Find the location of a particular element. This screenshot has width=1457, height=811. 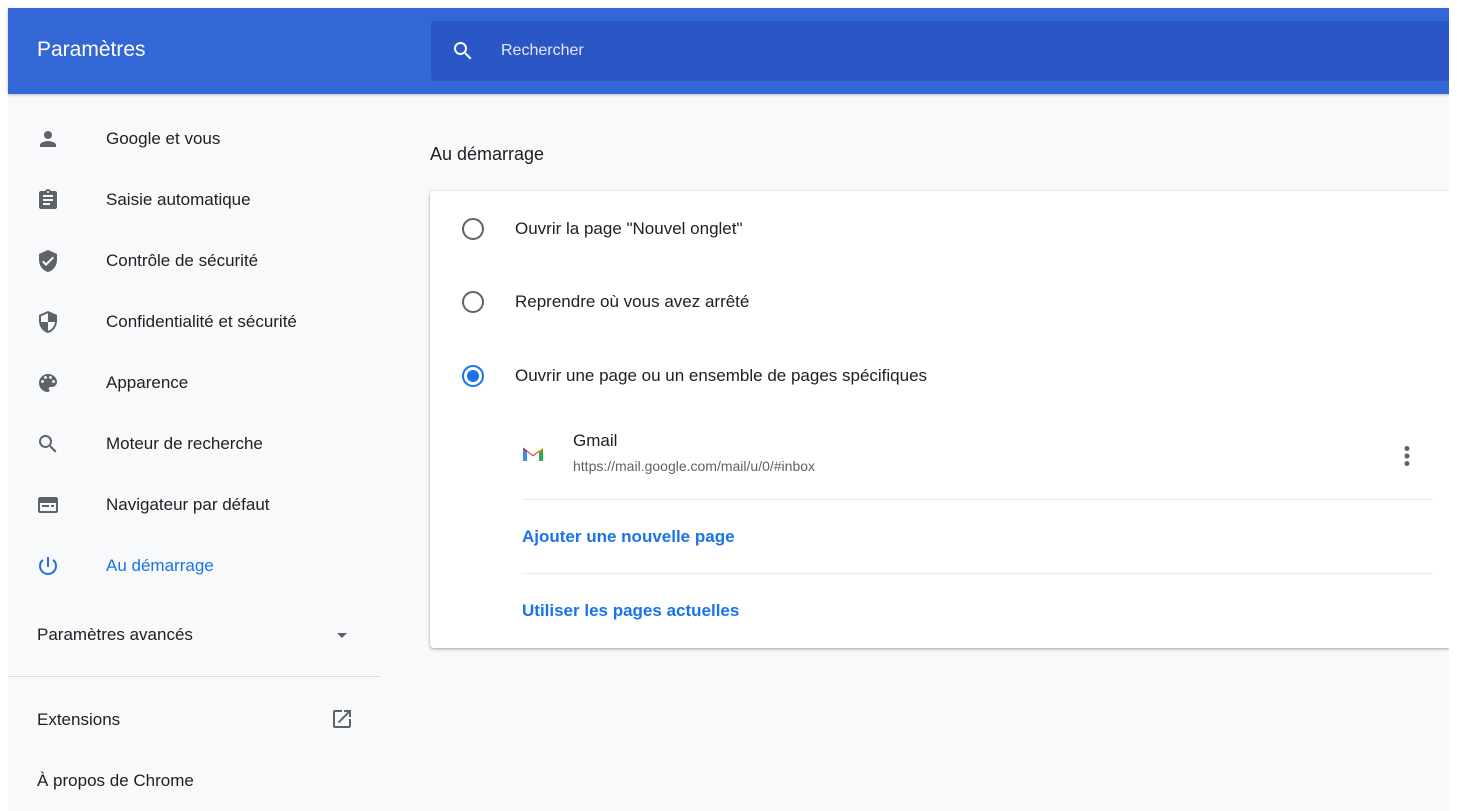

advanced-settings-toggle: Paramètres avancés is located at coordinates (194, 634).